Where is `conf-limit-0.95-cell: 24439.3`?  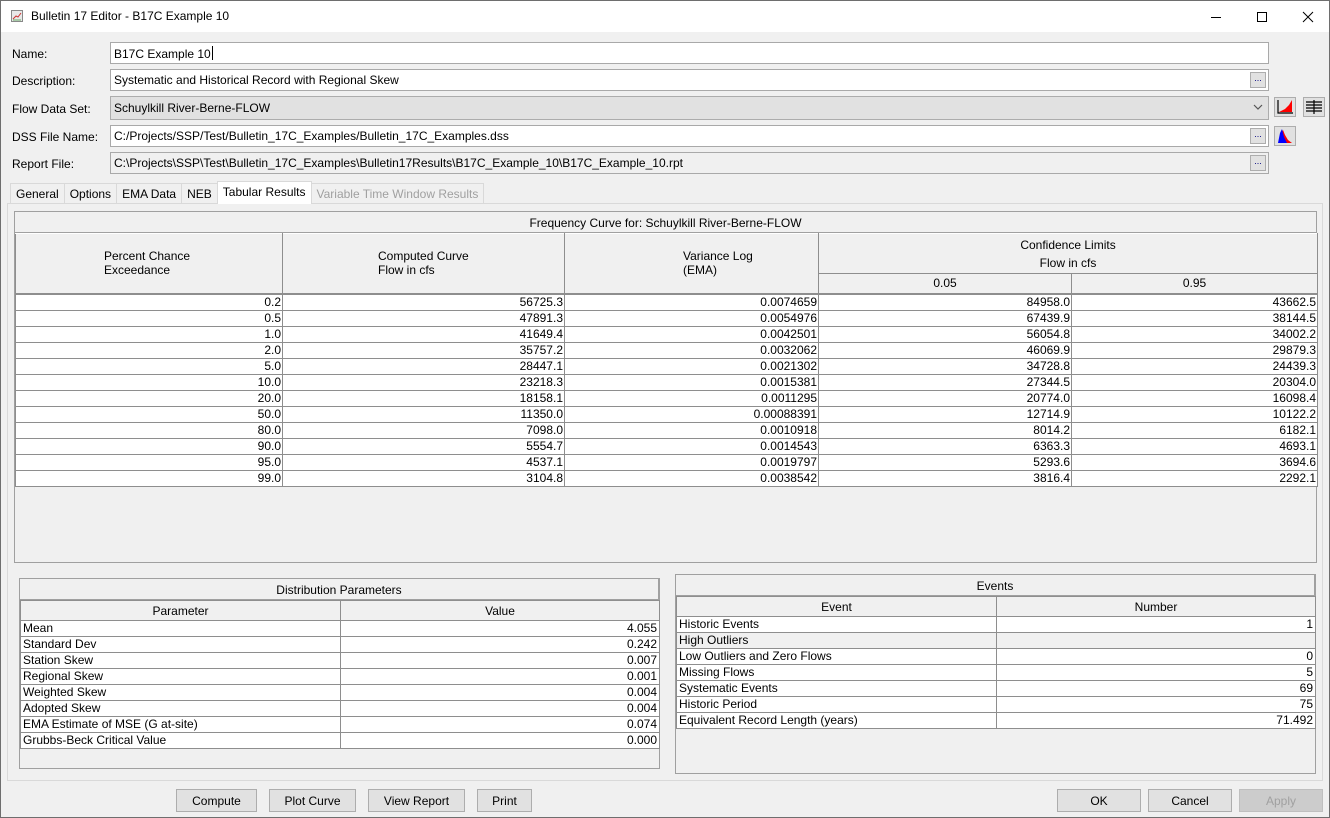
conf-limit-0.95-cell: 24439.3 is located at coordinates (1194, 366).